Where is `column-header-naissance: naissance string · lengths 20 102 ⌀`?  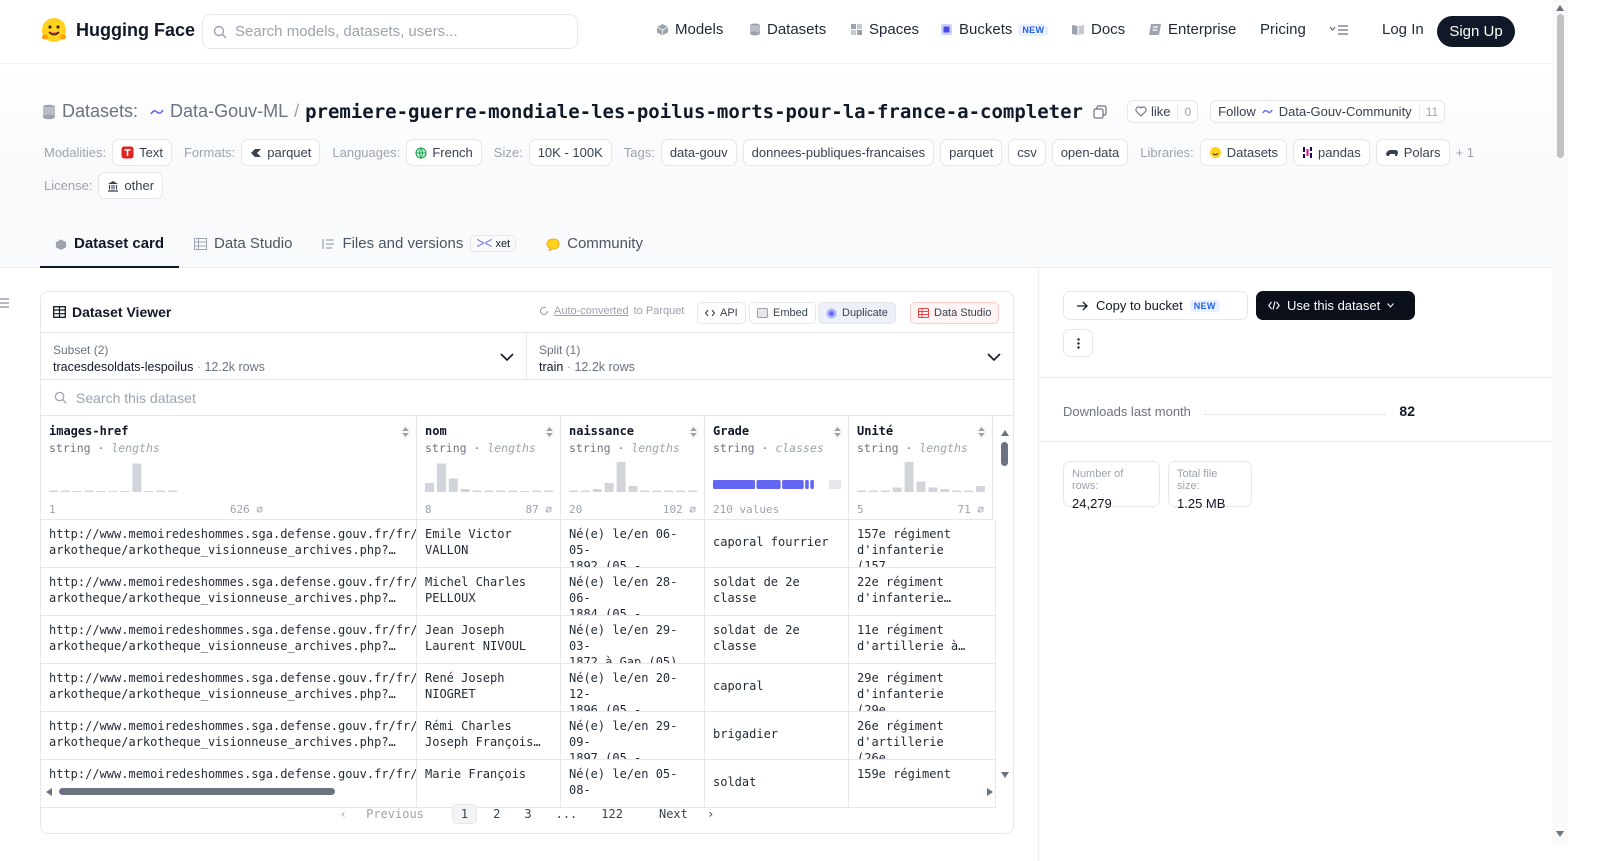 column-header-naissance: naissance string · lengths 20 102 ⌀ is located at coordinates (633, 468).